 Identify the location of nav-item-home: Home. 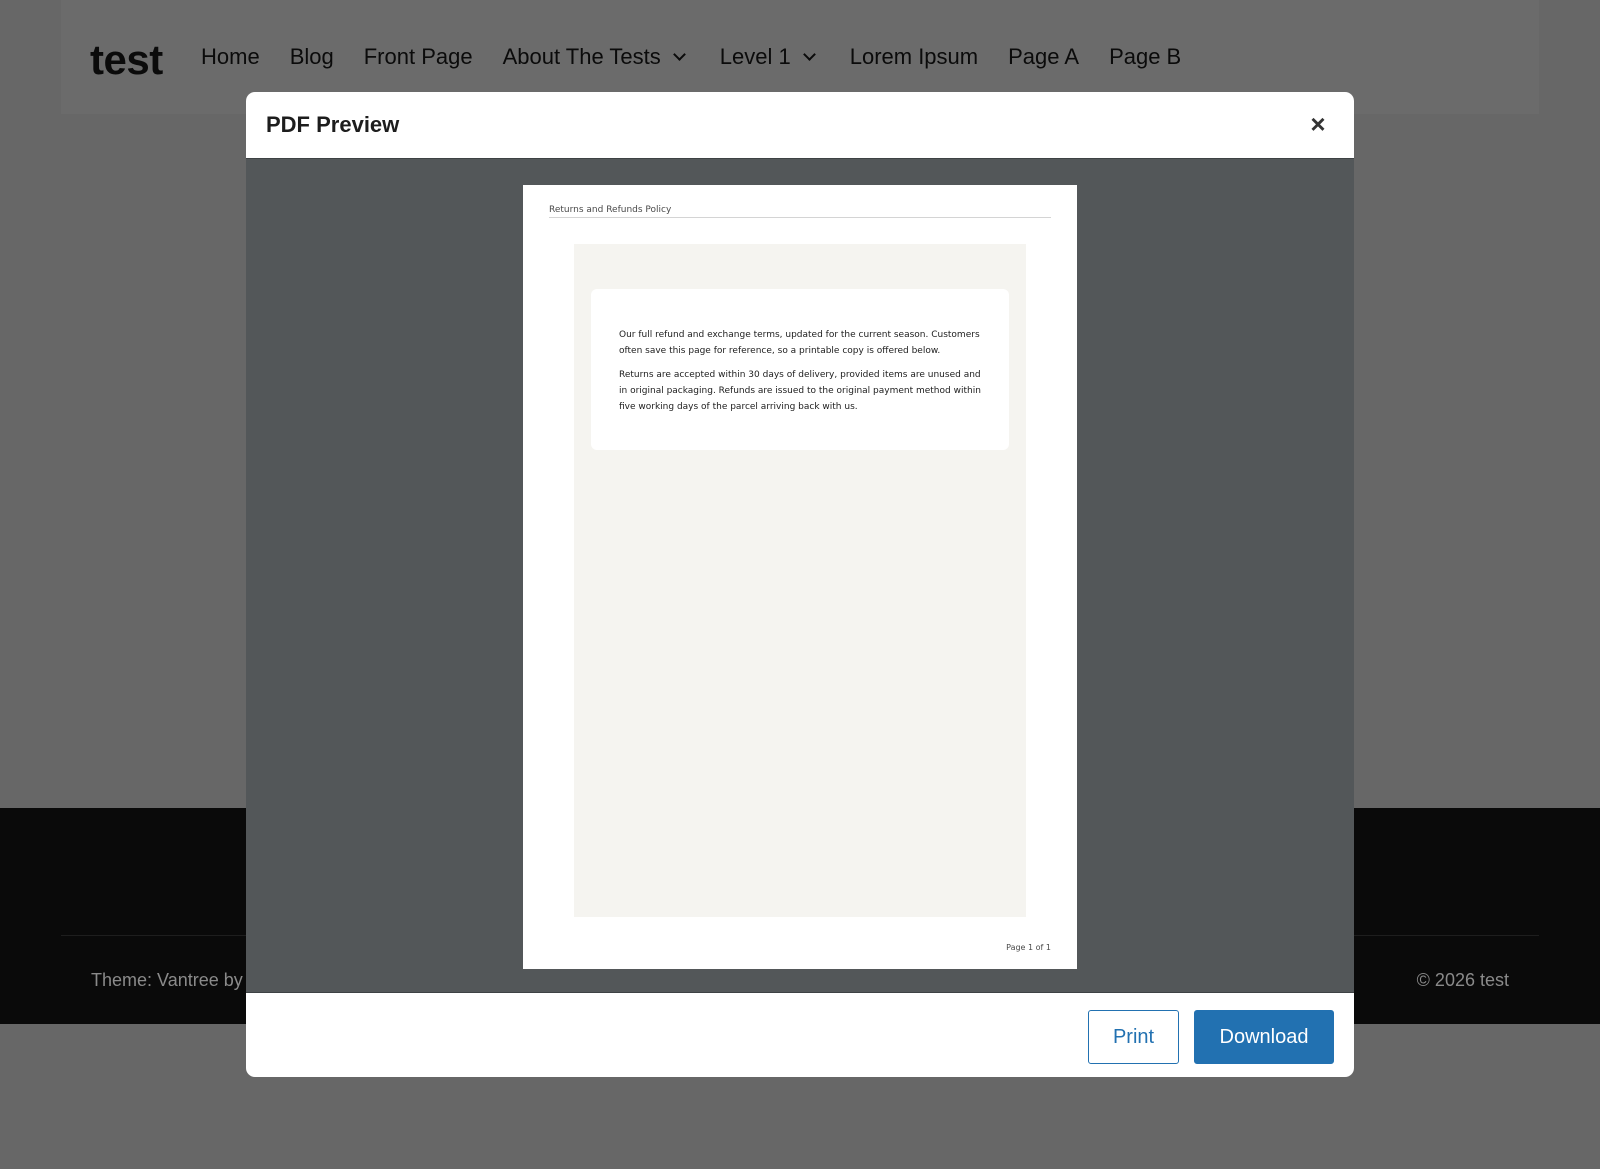
(230, 57).